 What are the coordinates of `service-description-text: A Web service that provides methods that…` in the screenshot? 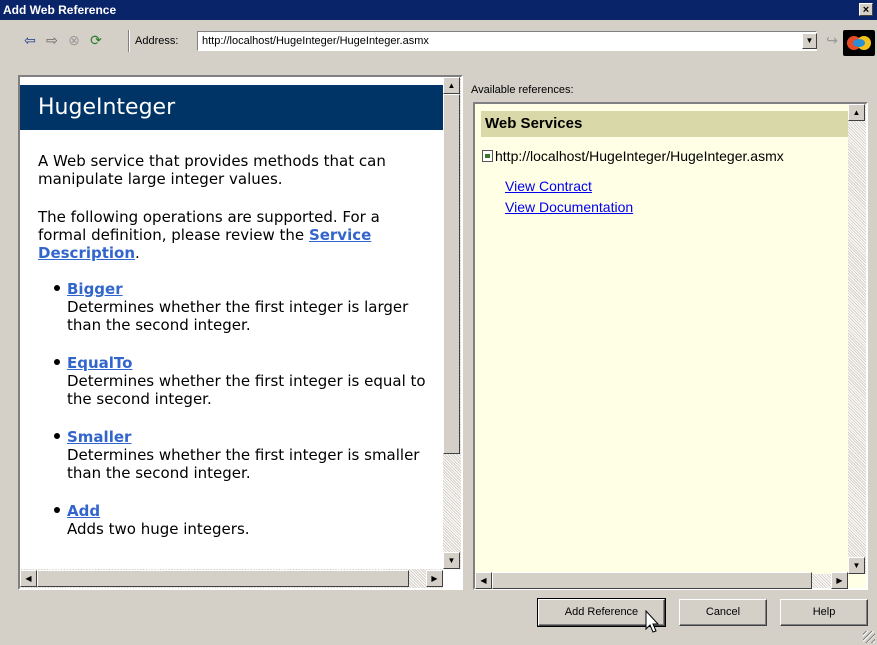 It's located at (212, 170).